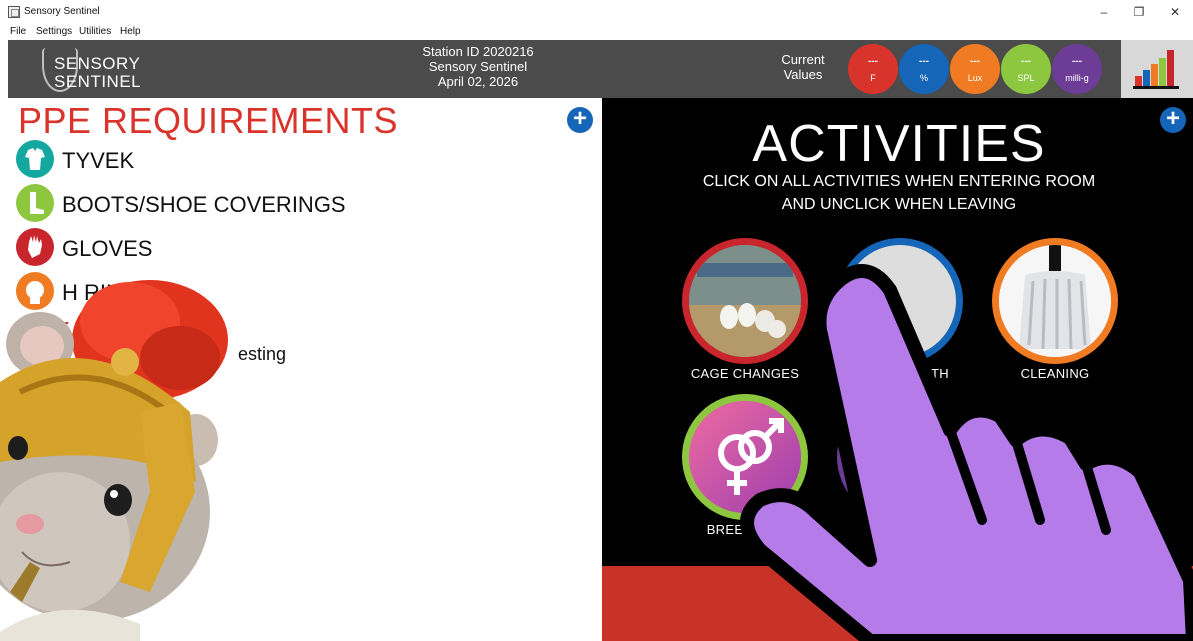 The image size is (1193, 641). What do you see at coordinates (35, 247) in the screenshot?
I see `glove-icon` at bounding box center [35, 247].